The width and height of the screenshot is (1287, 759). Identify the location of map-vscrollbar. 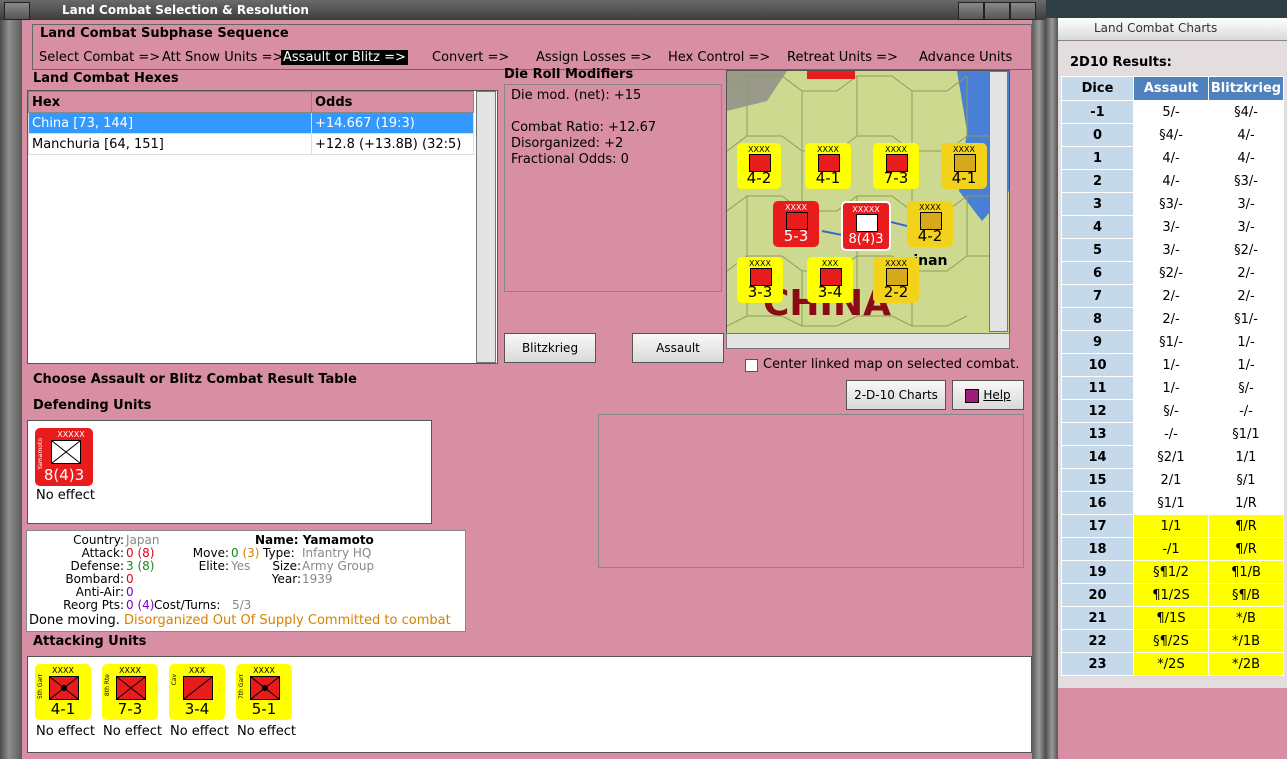
(998, 201).